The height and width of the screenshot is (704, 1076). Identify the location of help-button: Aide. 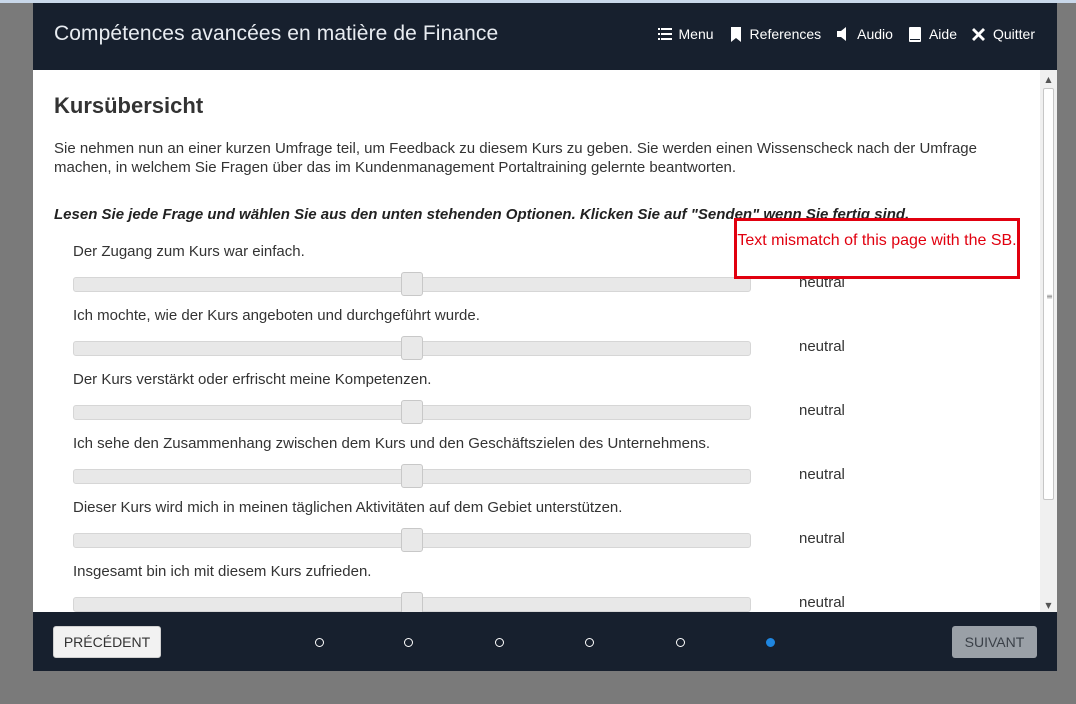
(932, 34).